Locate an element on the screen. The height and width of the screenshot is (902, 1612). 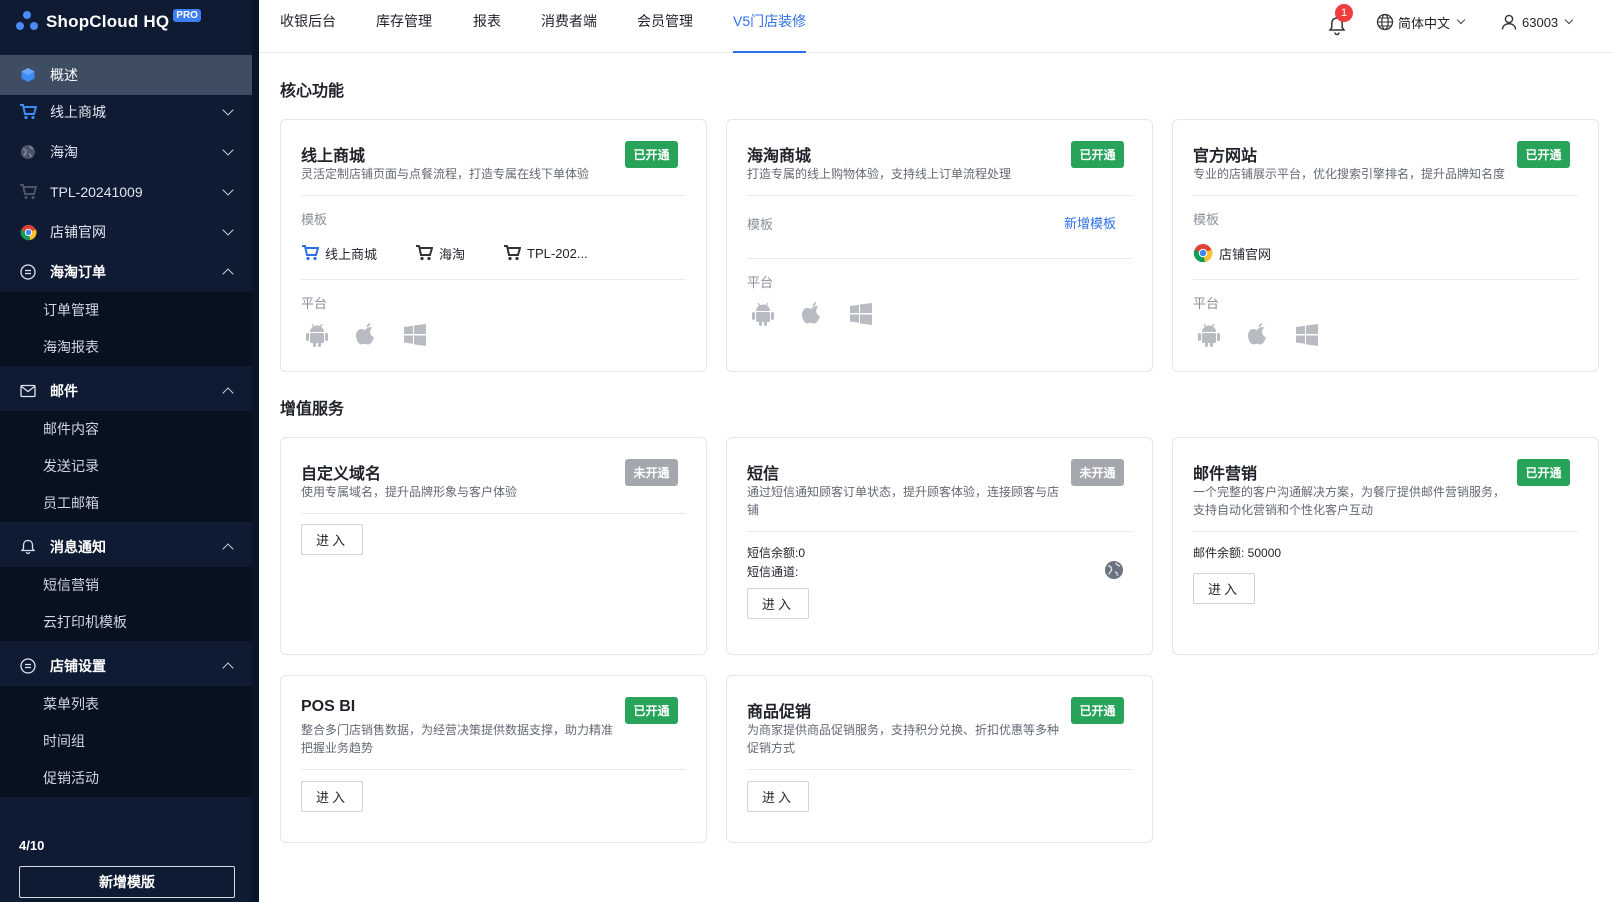
card-title: POS BI is located at coordinates (328, 706).